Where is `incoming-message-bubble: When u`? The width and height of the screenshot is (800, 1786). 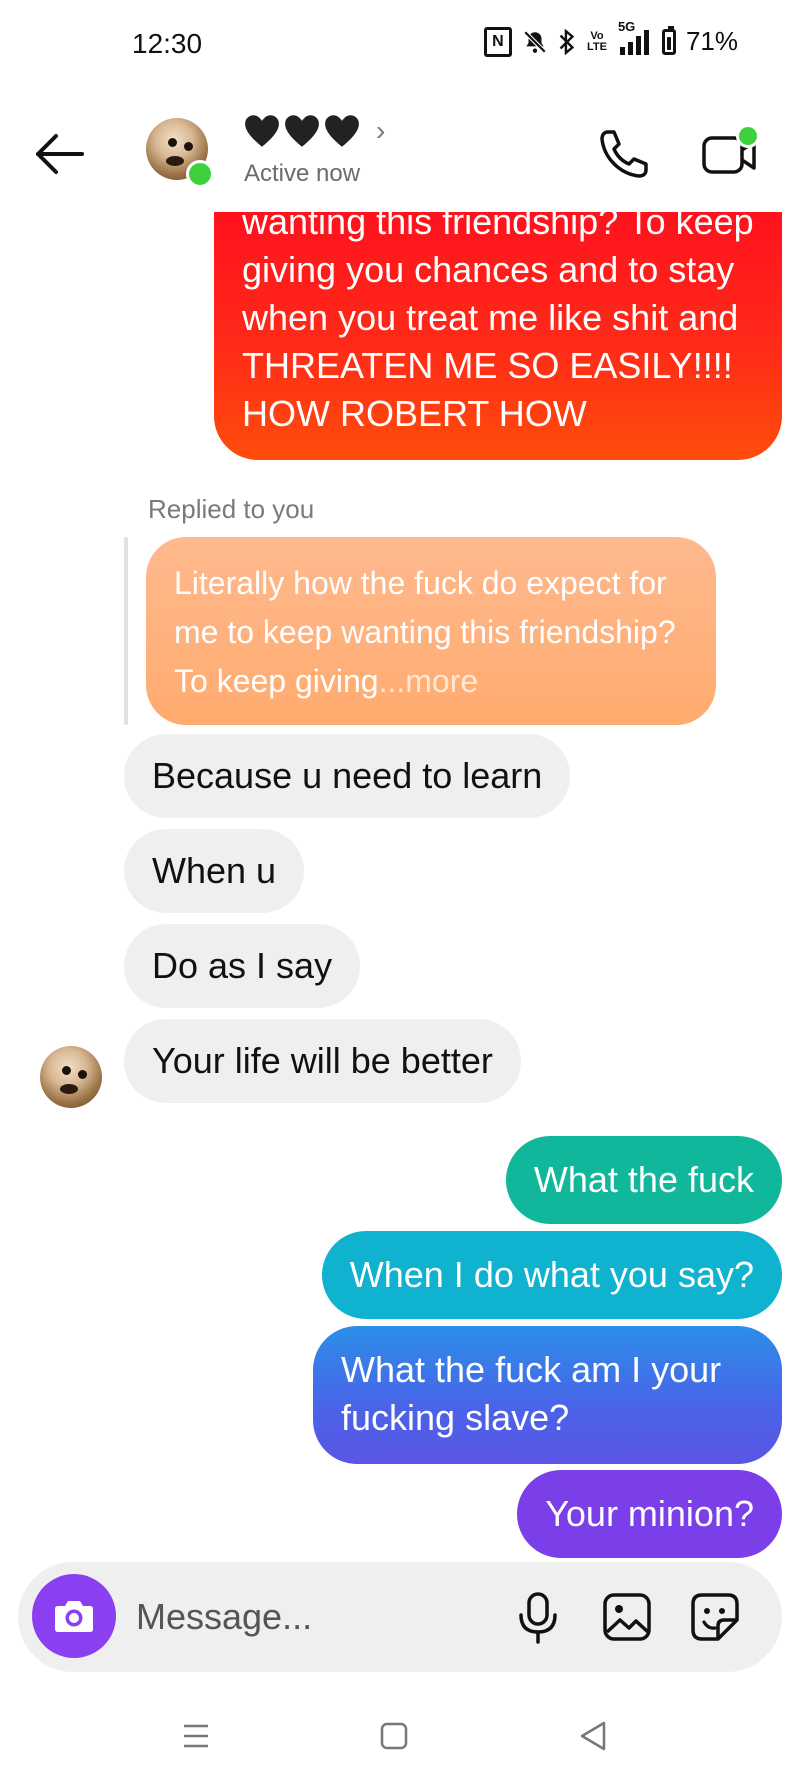 incoming-message-bubble: When u is located at coordinates (214, 871).